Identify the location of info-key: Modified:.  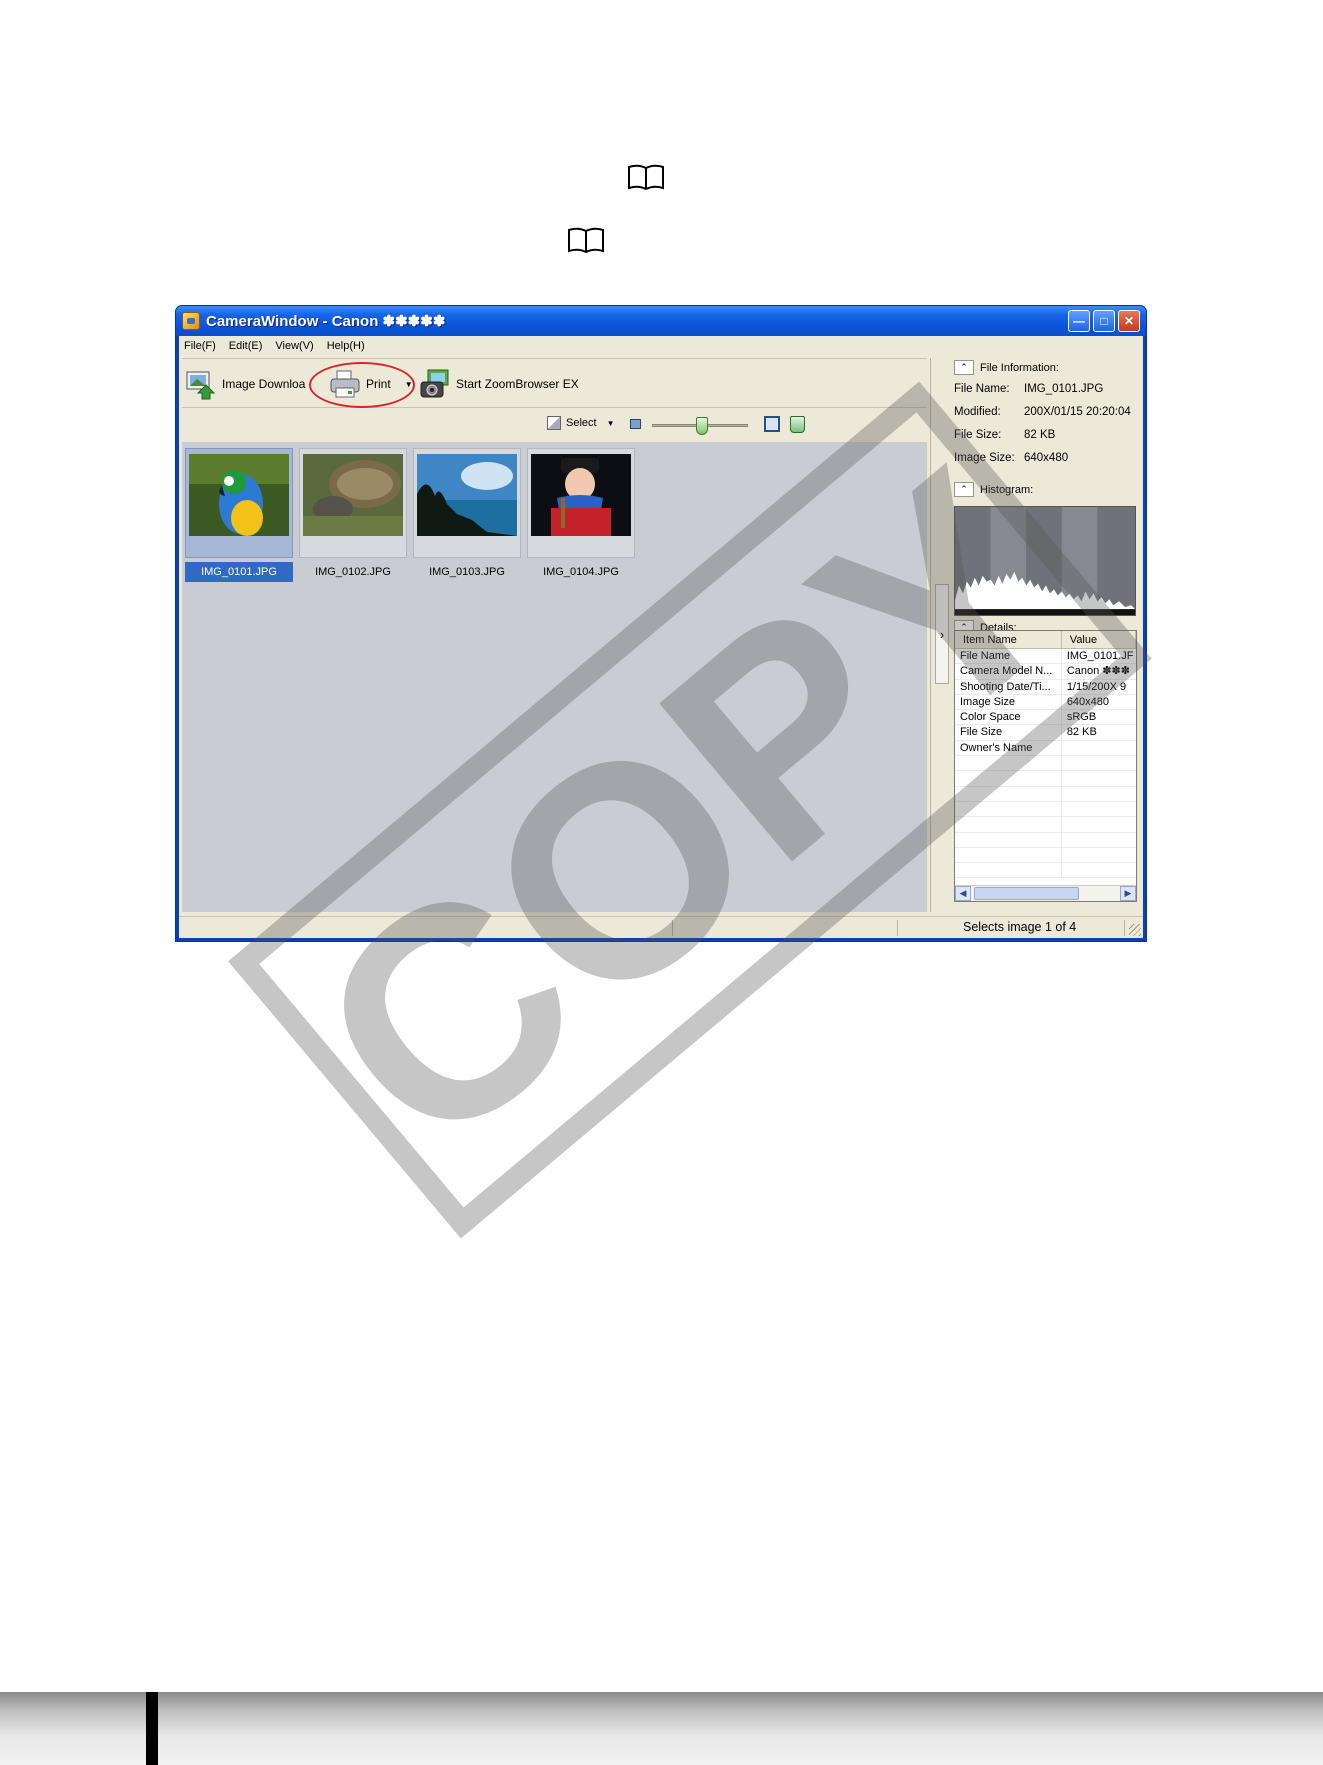
(977, 412).